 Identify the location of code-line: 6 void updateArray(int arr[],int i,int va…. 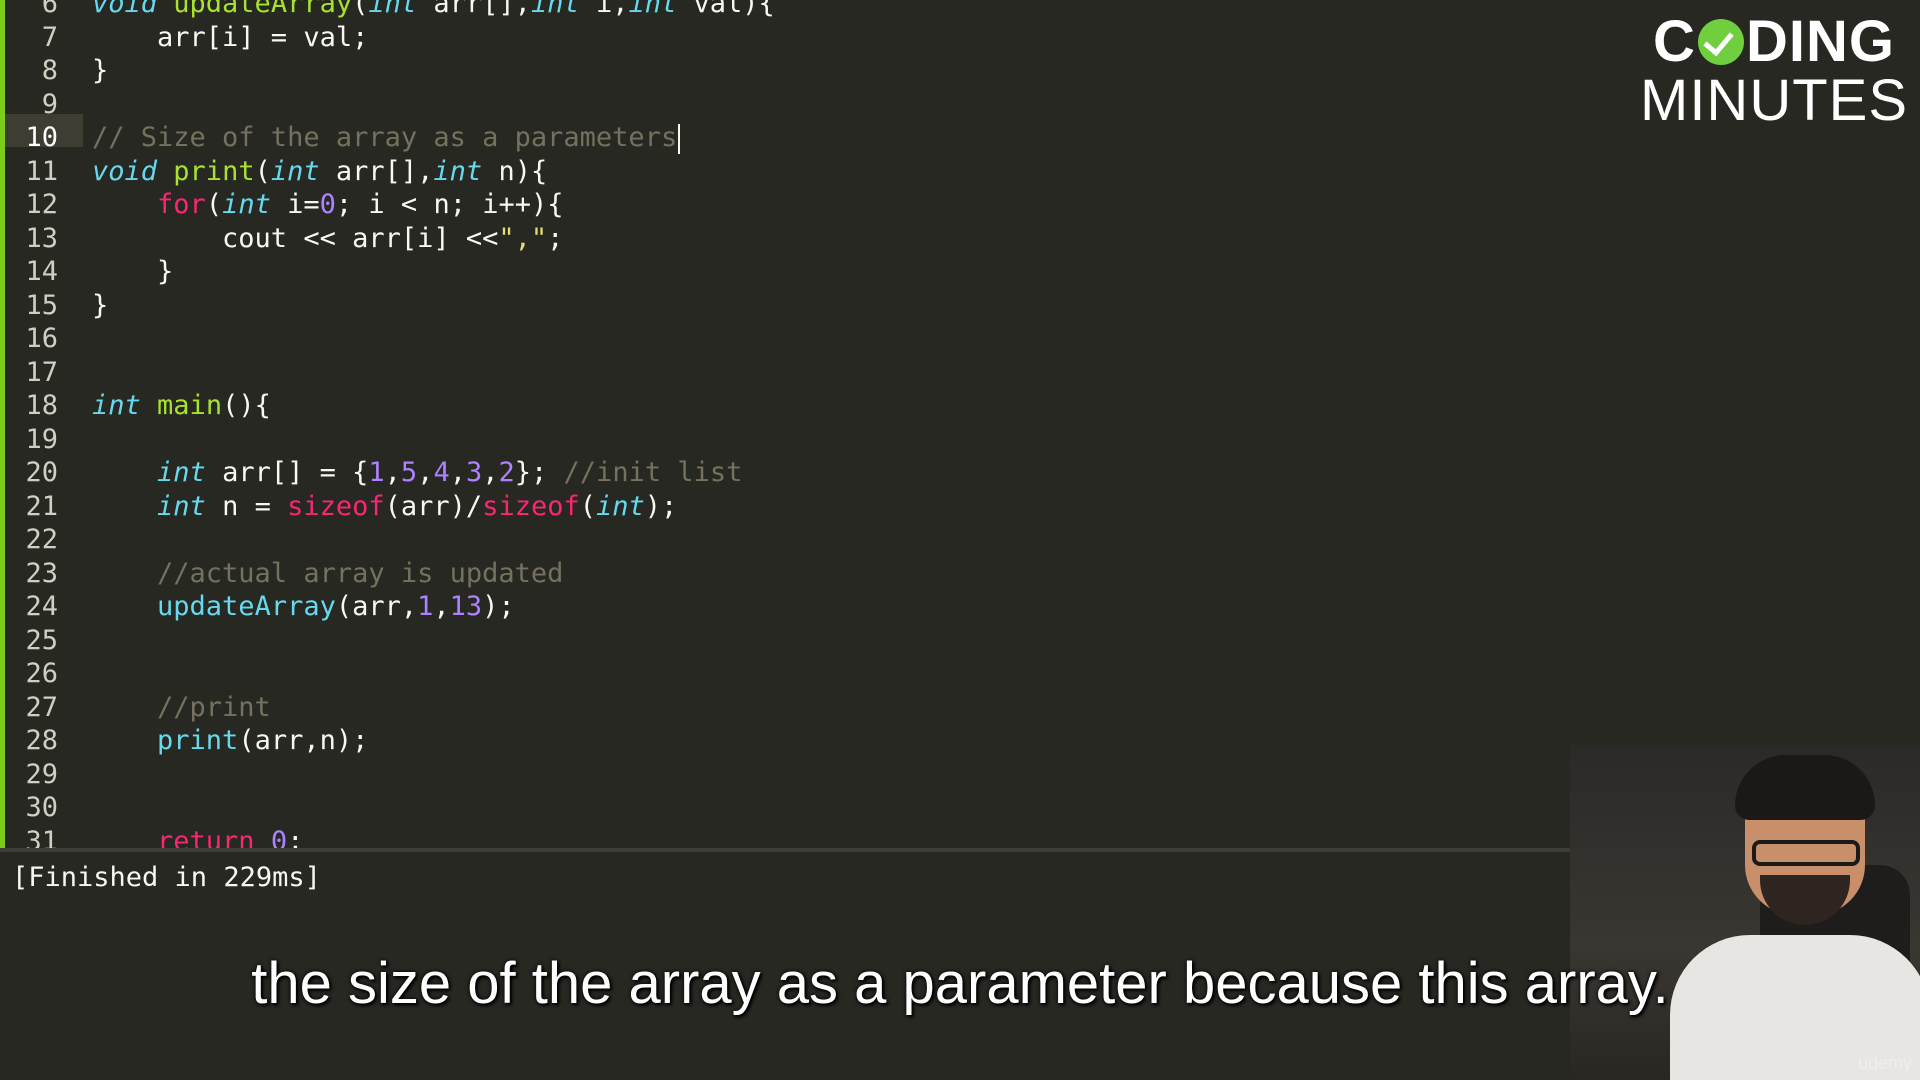
(960, 10).